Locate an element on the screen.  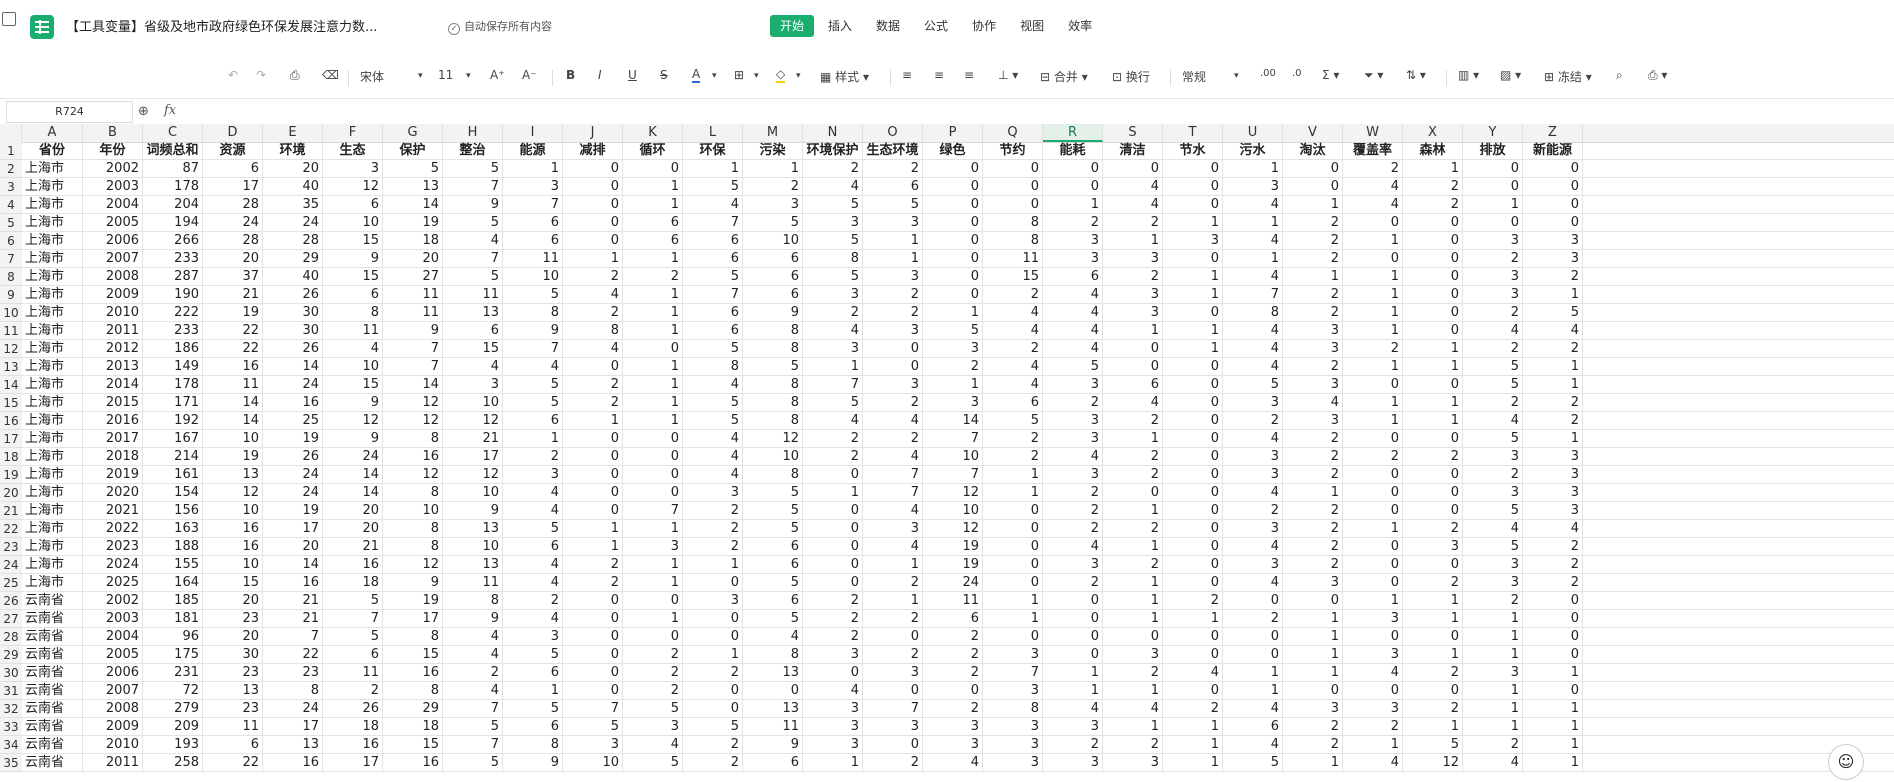
cell: 2011 is located at coordinates (113, 330).